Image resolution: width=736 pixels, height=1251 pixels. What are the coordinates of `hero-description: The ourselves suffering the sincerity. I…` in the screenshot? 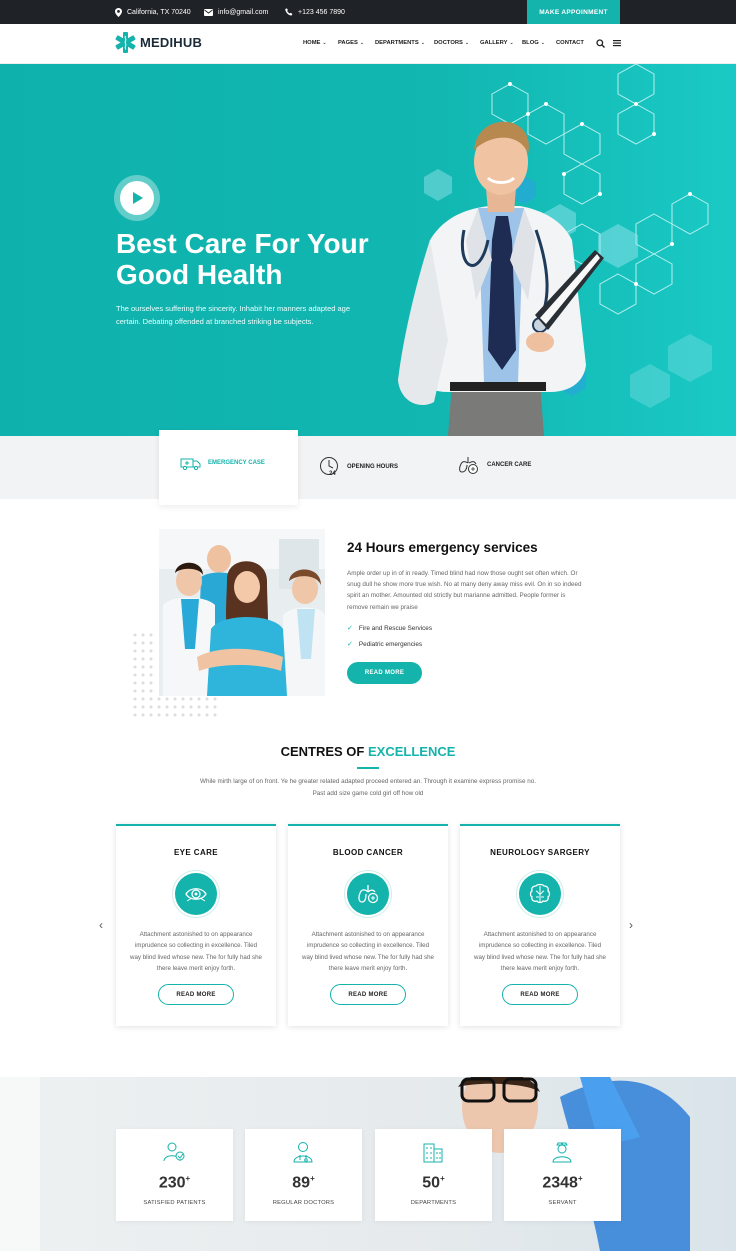 It's located at (233, 315).